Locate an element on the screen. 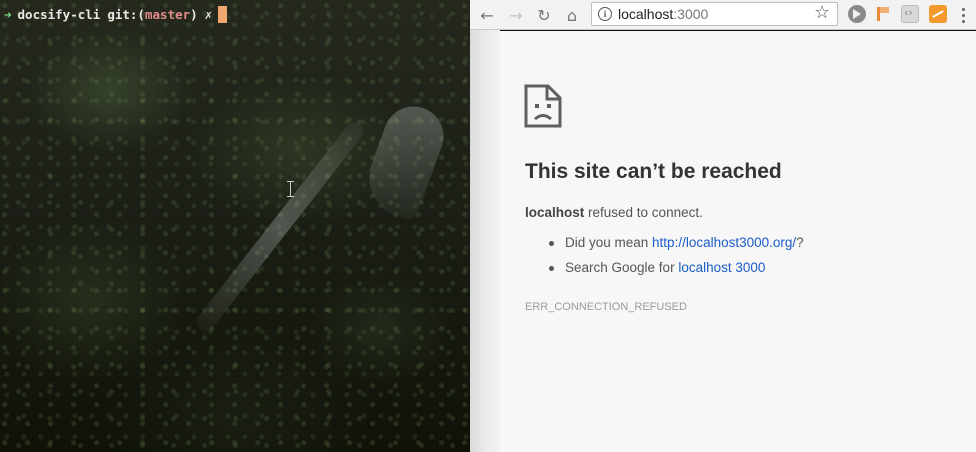  home-icon: ⌂ is located at coordinates (572, 15).